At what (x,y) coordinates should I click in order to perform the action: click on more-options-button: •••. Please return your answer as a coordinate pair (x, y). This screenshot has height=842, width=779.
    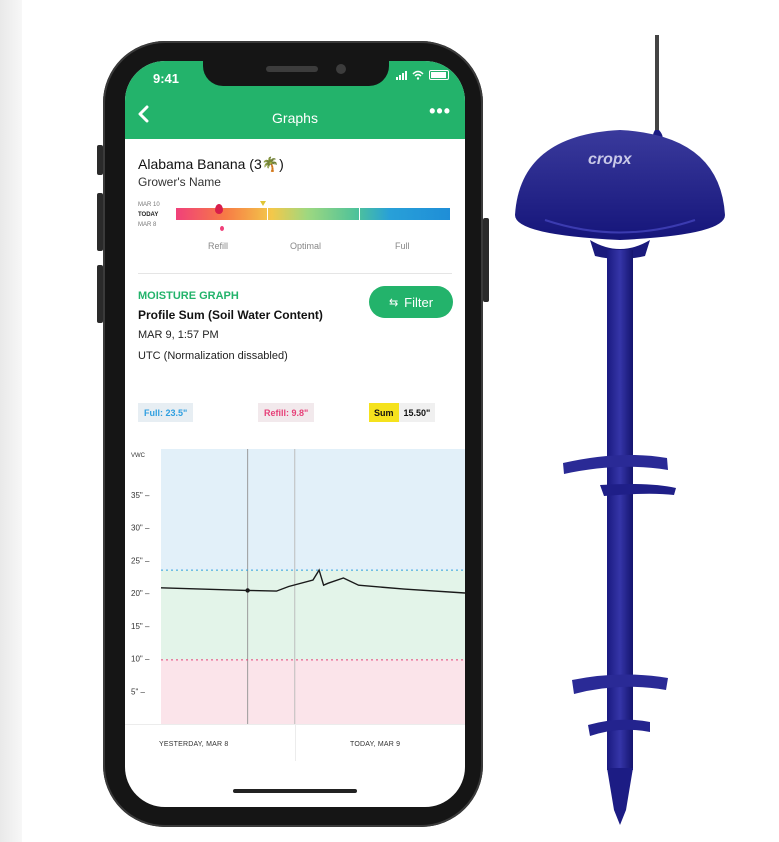
    Looking at the image, I should click on (440, 111).